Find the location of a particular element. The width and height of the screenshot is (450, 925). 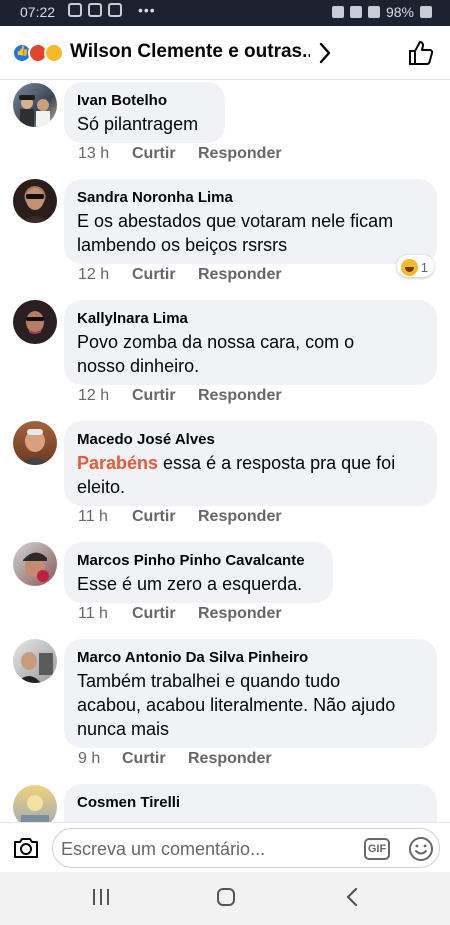

thumbs-up-icon is located at coordinates (421, 53).